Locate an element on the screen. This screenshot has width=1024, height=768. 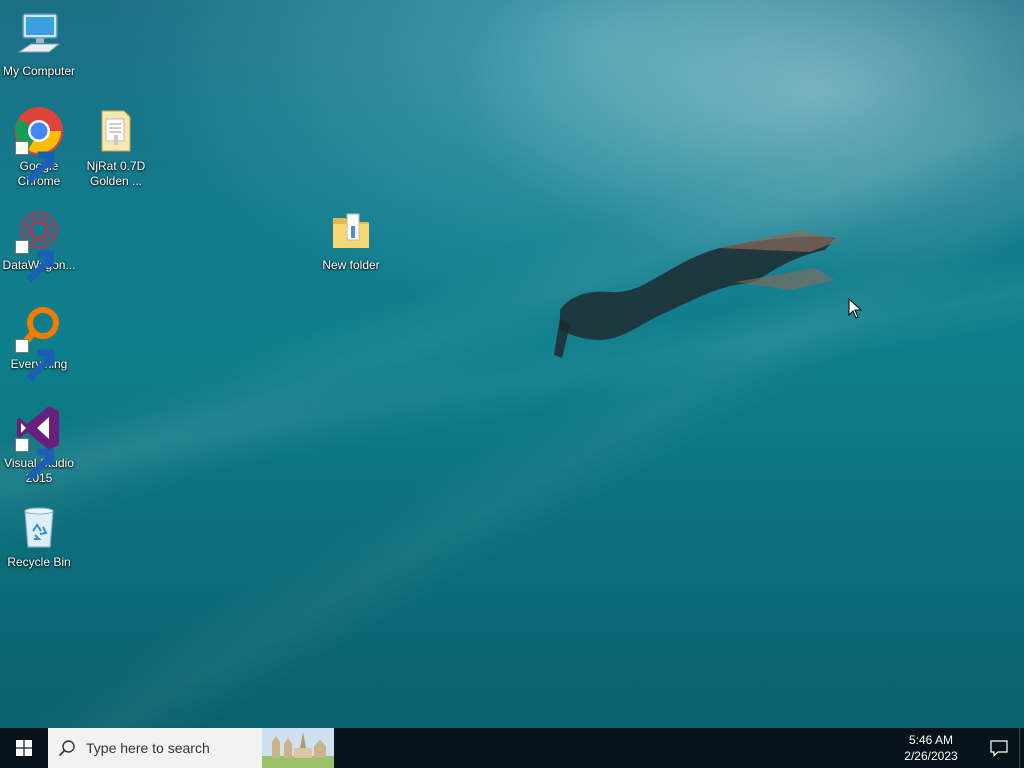
computer-icon is located at coordinates (39, 33).